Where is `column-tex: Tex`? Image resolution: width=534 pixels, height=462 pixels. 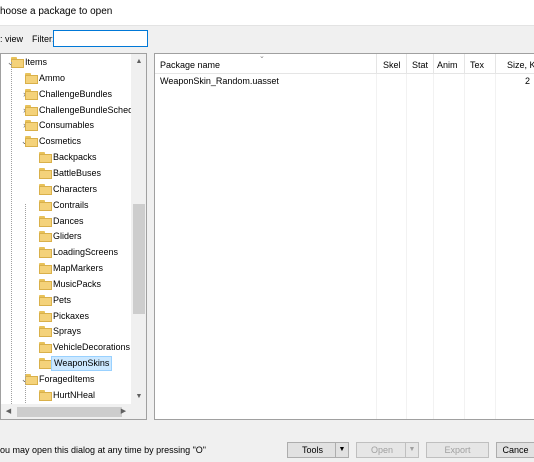 column-tex: Tex is located at coordinates (480, 64).